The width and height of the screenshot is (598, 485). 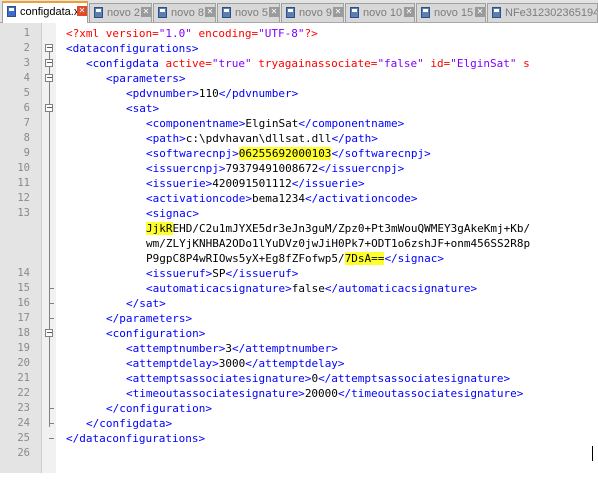 What do you see at coordinates (592, 453) in the screenshot?
I see `text-cursor` at bounding box center [592, 453].